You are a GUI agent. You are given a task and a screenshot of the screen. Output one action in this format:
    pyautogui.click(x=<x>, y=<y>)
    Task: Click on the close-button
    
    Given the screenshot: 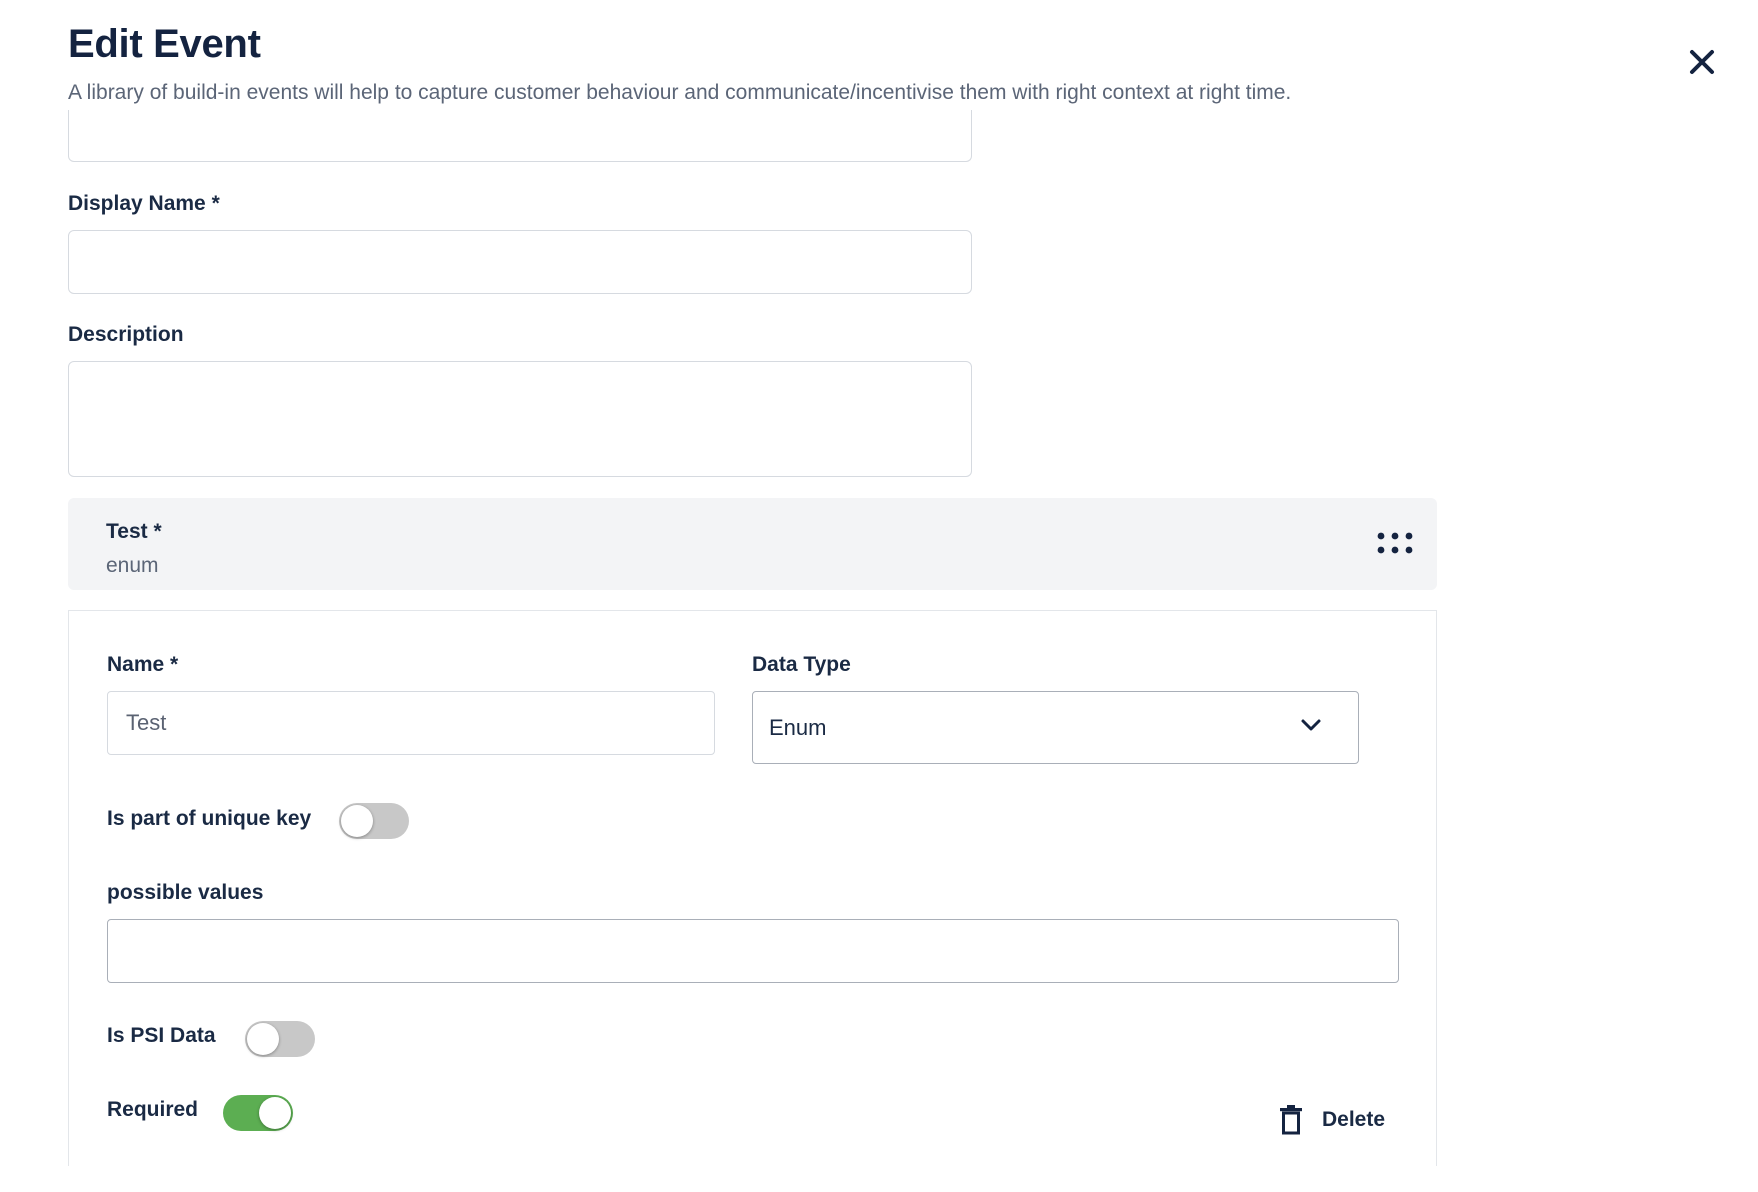 What is the action you would take?
    pyautogui.click(x=1702, y=62)
    